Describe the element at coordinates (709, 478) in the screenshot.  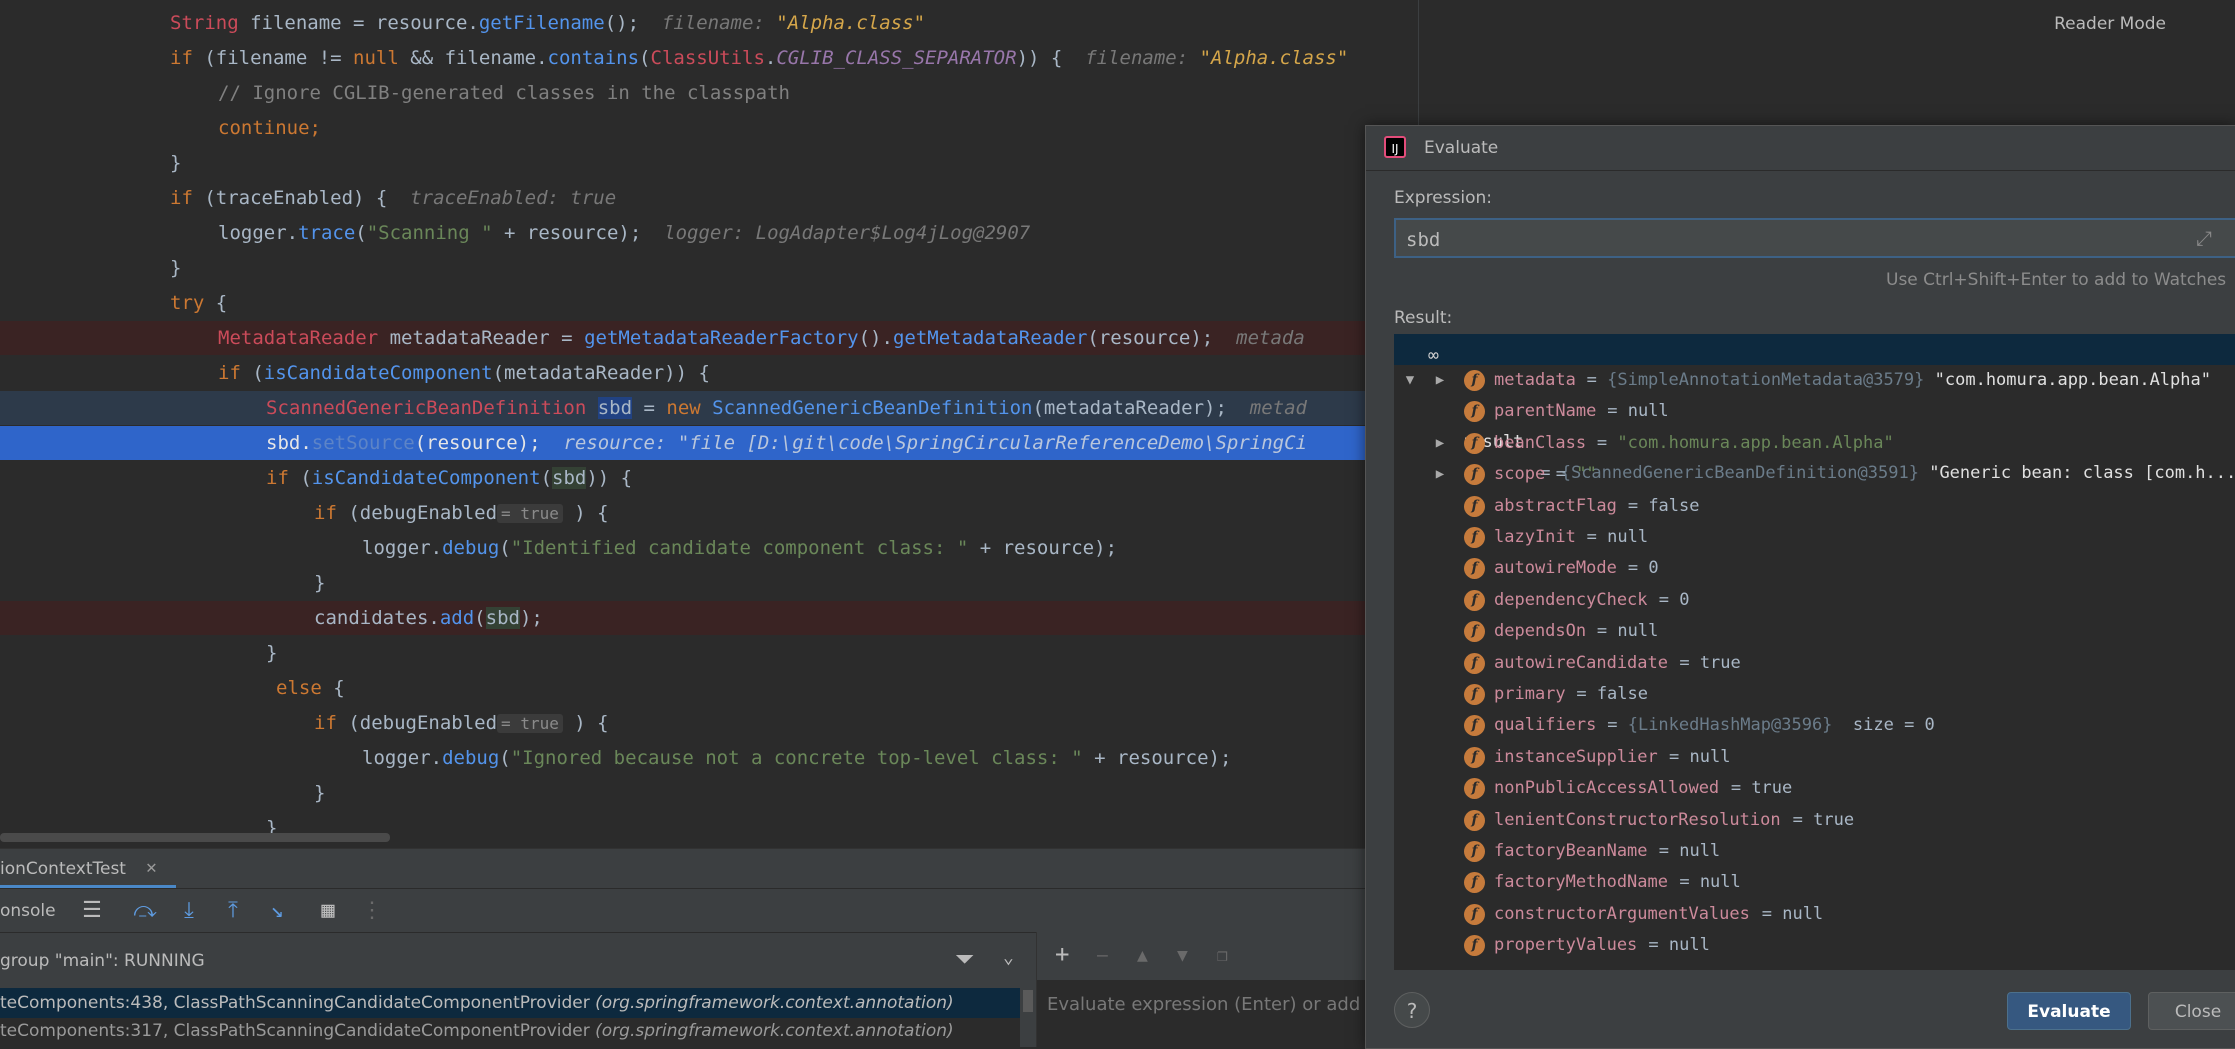
I see `code-line: if (isCandidateComponent(sbd)) {` at that location.